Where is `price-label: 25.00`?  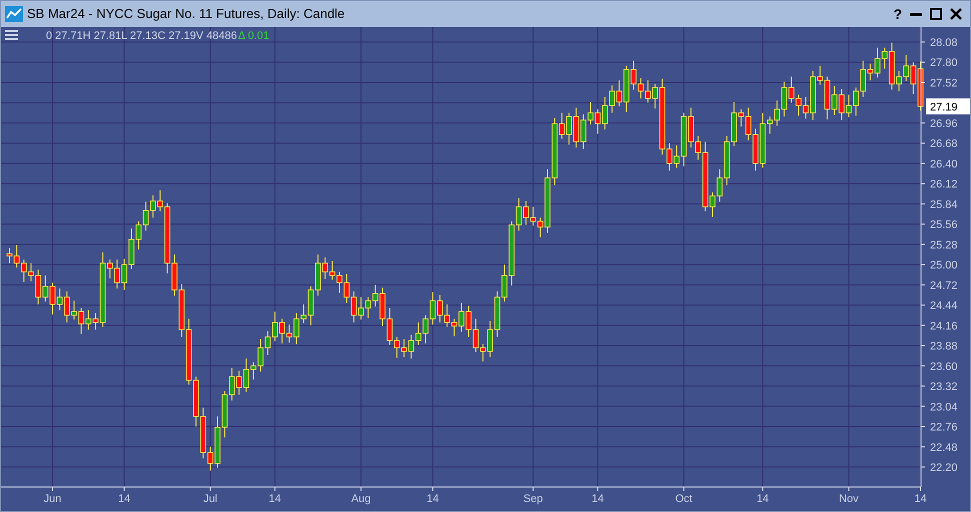
price-label: 25.00 is located at coordinates (944, 266).